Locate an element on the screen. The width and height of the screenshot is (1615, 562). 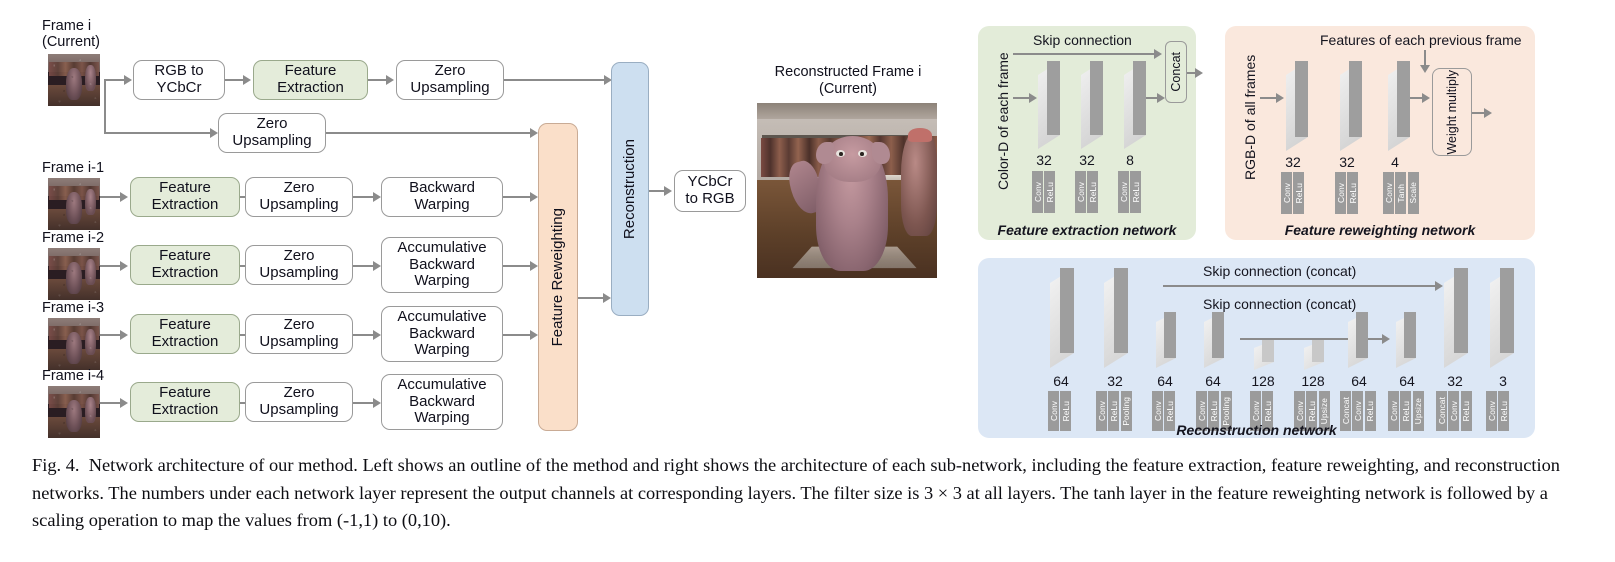
block-feature-extraction-4: Feature Extraction is located at coordinates (185, 402).